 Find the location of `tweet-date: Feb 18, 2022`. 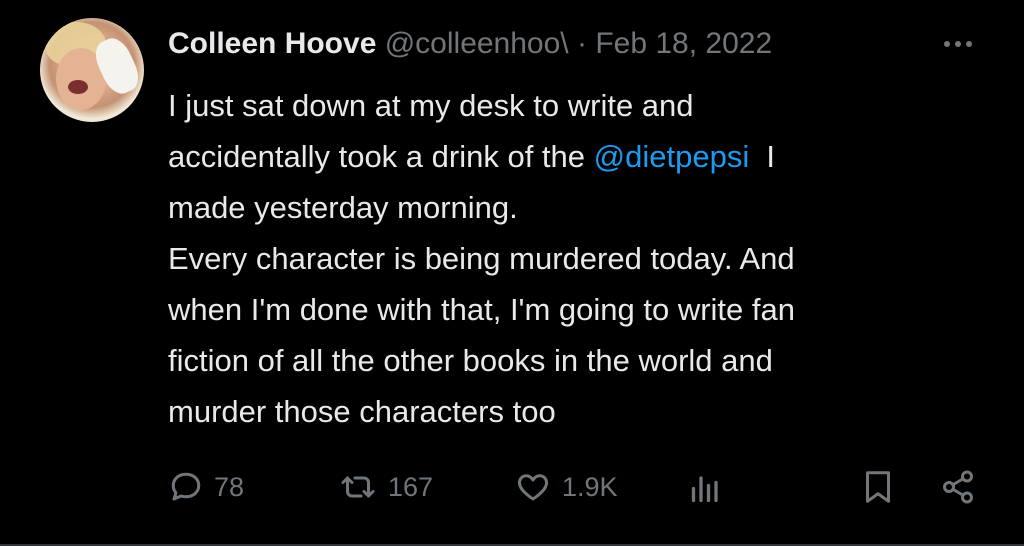

tweet-date: Feb 18, 2022 is located at coordinates (683, 43).